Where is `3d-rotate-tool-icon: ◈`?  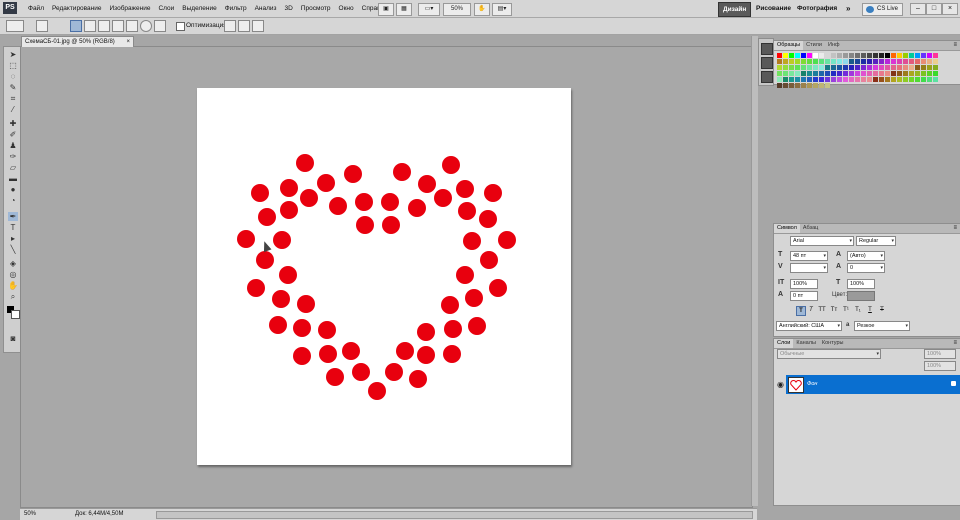
3d-rotate-tool-icon: ◈ is located at coordinates (13, 263).